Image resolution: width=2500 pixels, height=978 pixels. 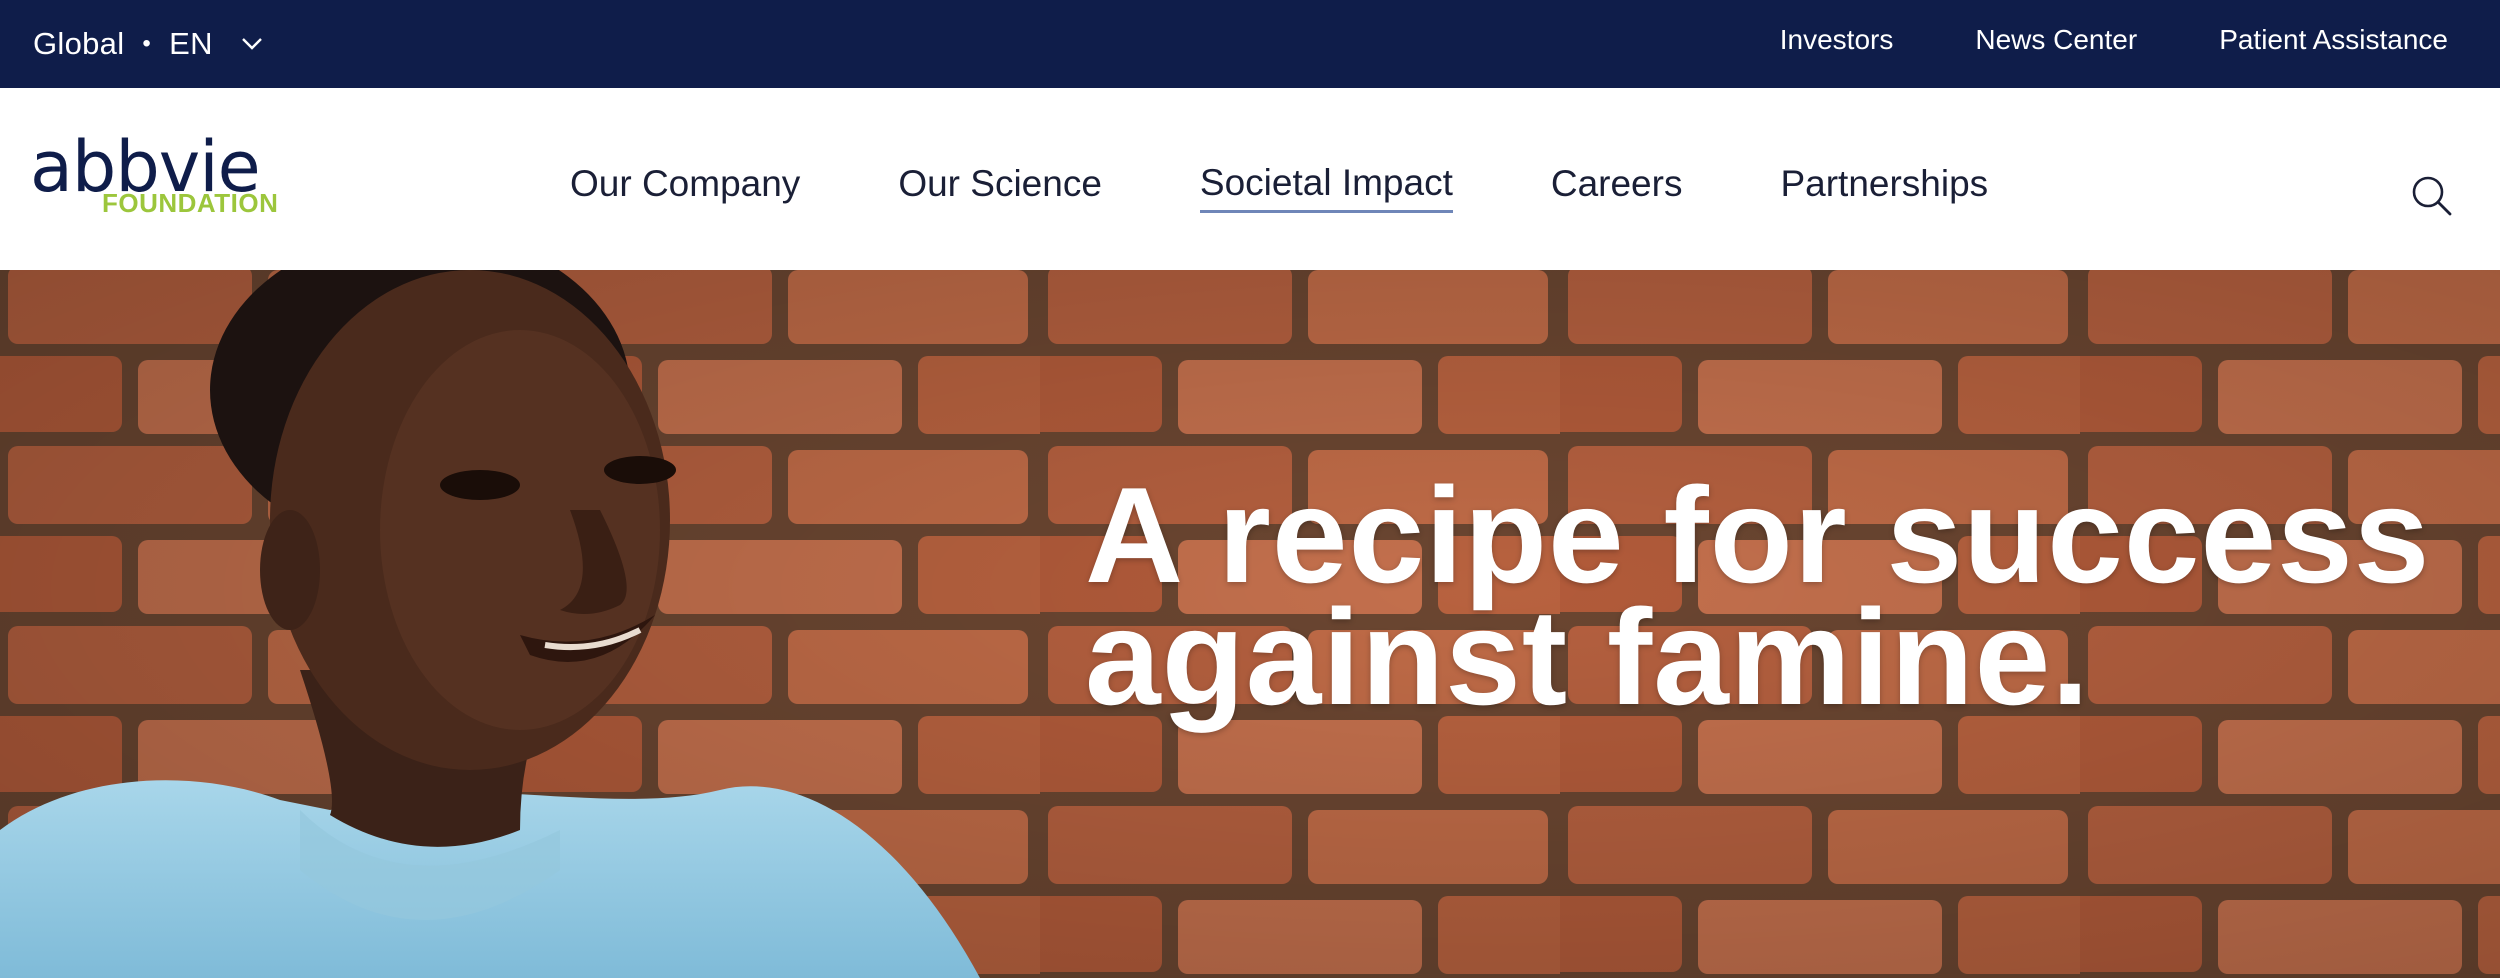 I want to click on chevron-down-icon, so click(x=252, y=44).